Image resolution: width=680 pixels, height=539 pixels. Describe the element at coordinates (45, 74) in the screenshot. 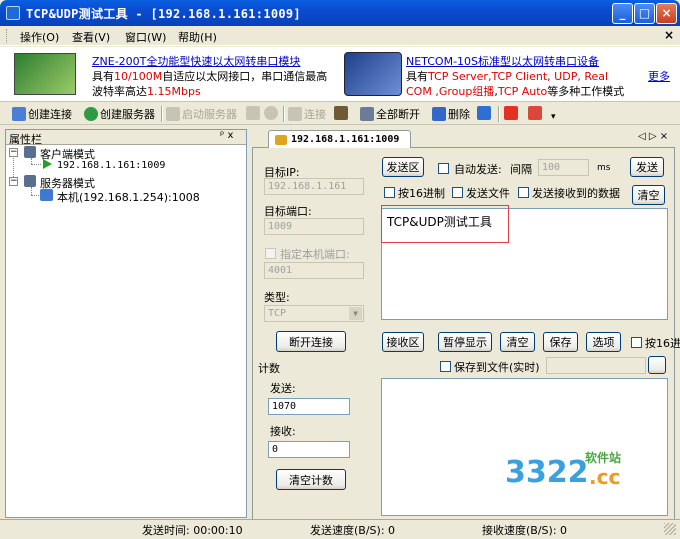

I see `module-product-image` at that location.